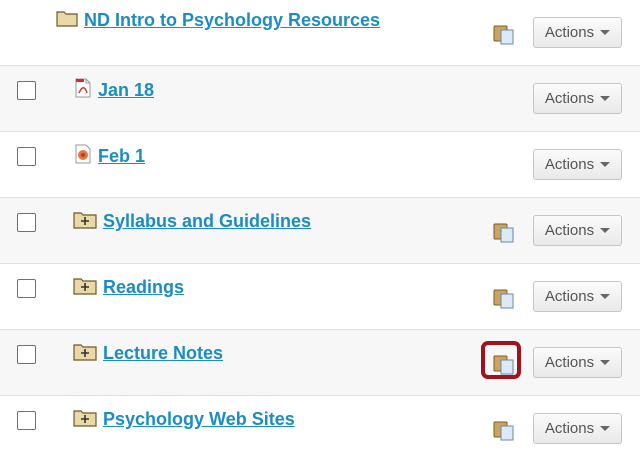 This screenshot has height=461, width=640. I want to click on resource-row: Readings Actions, so click(320, 297).